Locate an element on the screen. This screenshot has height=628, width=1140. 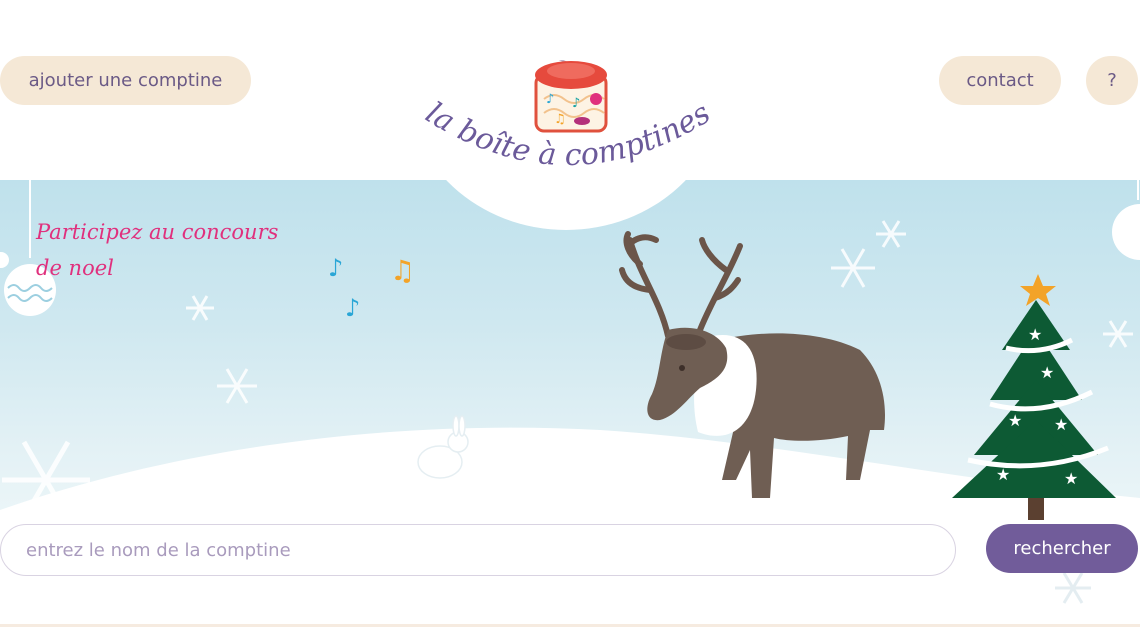
svg-text: la boîte à comptines is located at coordinates (567, 136).